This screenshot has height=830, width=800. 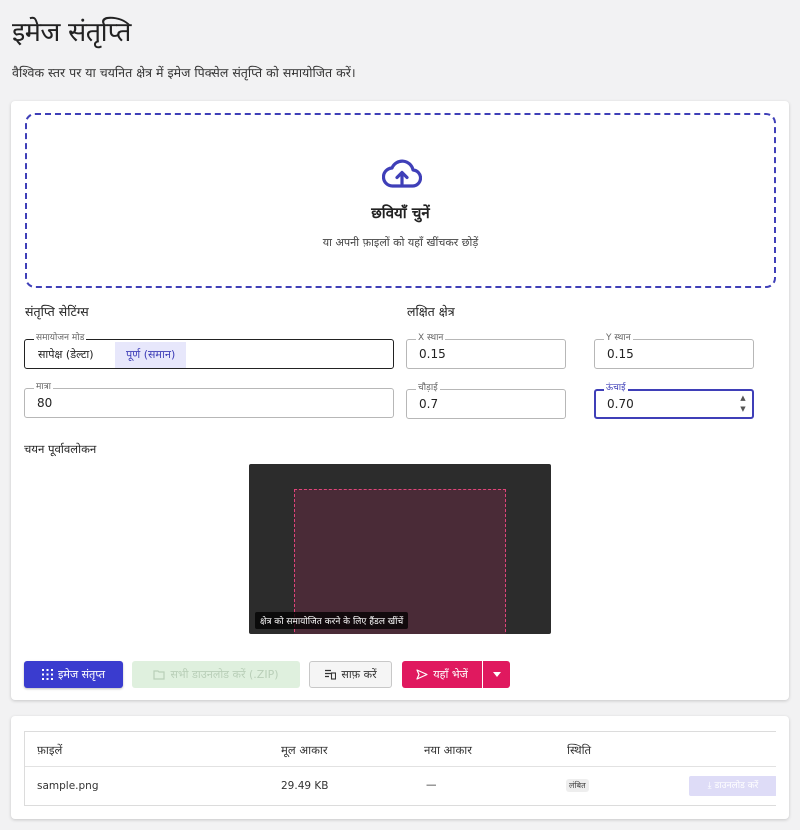 I want to click on saturate-label: इमेज संतृप्त, so click(x=81, y=674).